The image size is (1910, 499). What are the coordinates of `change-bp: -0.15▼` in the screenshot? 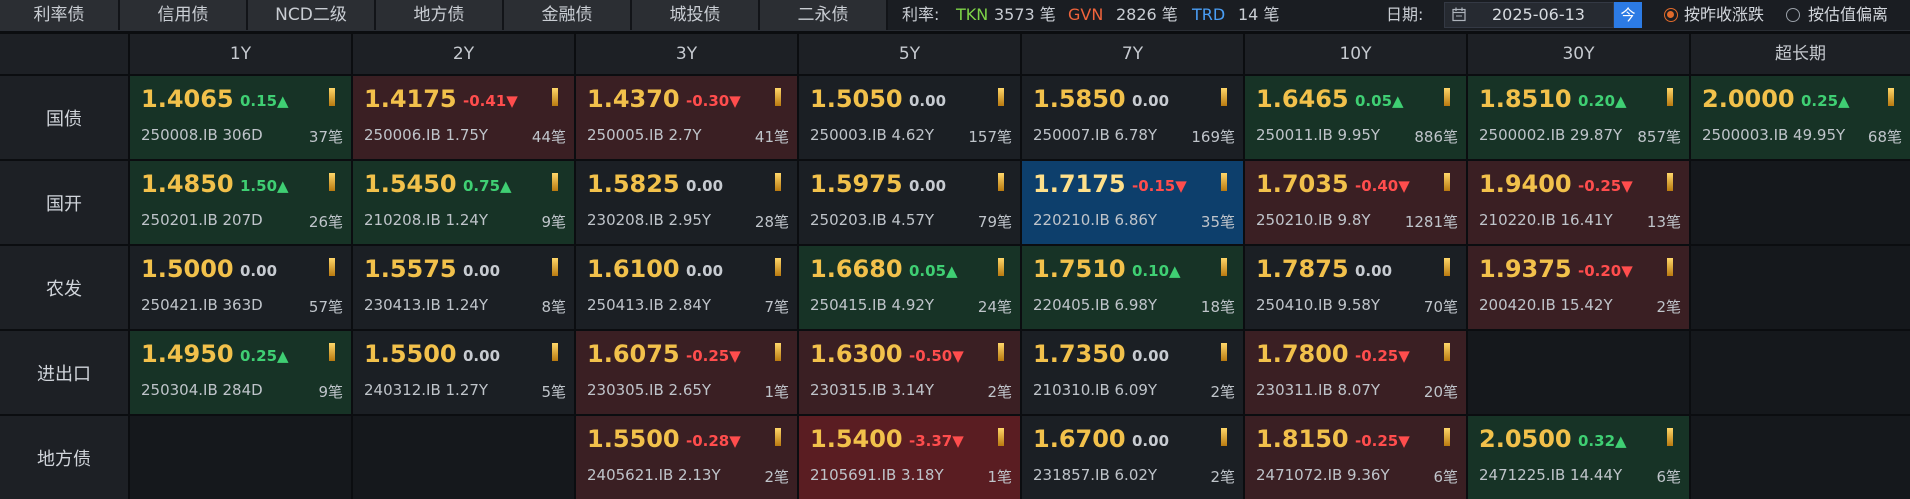 It's located at (1159, 186).